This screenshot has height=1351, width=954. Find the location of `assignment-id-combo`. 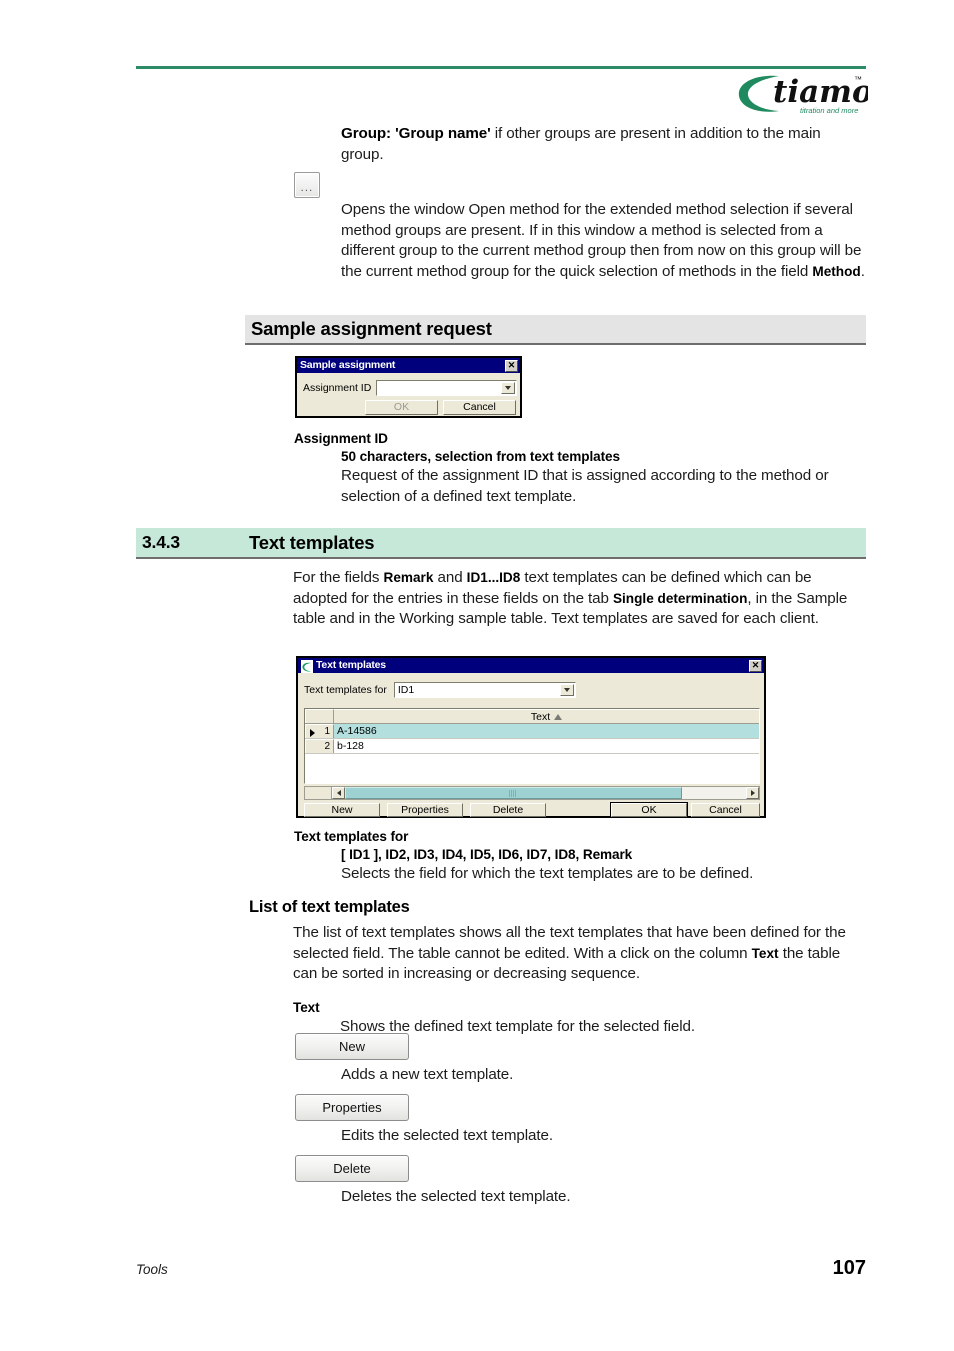

assignment-id-combo is located at coordinates (446, 388).